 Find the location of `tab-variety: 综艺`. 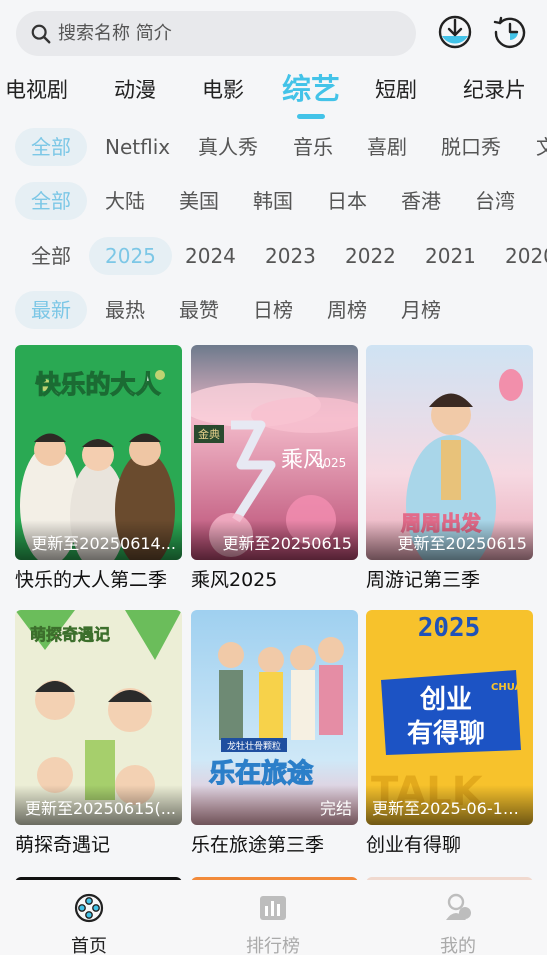

tab-variety: 综艺 is located at coordinates (311, 87).